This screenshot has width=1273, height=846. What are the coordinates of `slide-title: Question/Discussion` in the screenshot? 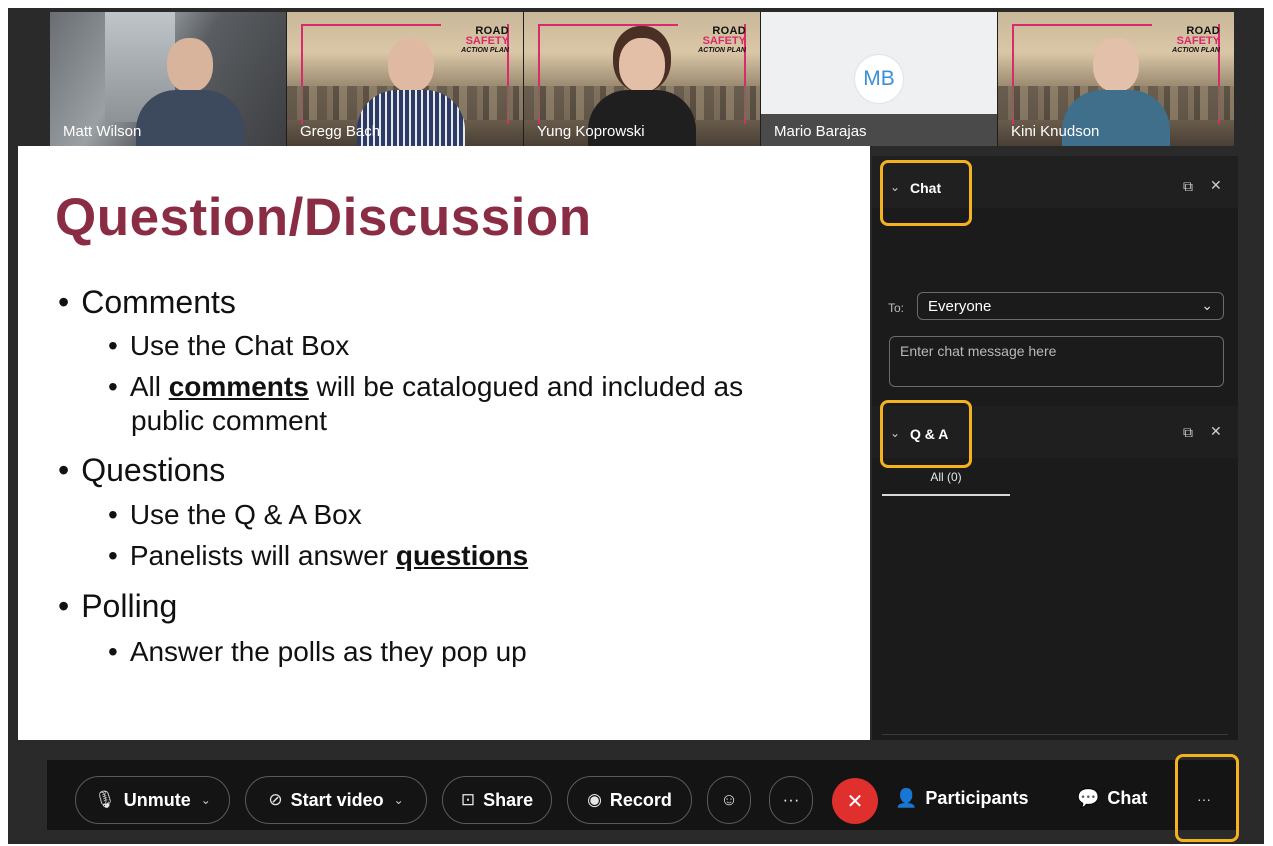 It's located at (323, 217).